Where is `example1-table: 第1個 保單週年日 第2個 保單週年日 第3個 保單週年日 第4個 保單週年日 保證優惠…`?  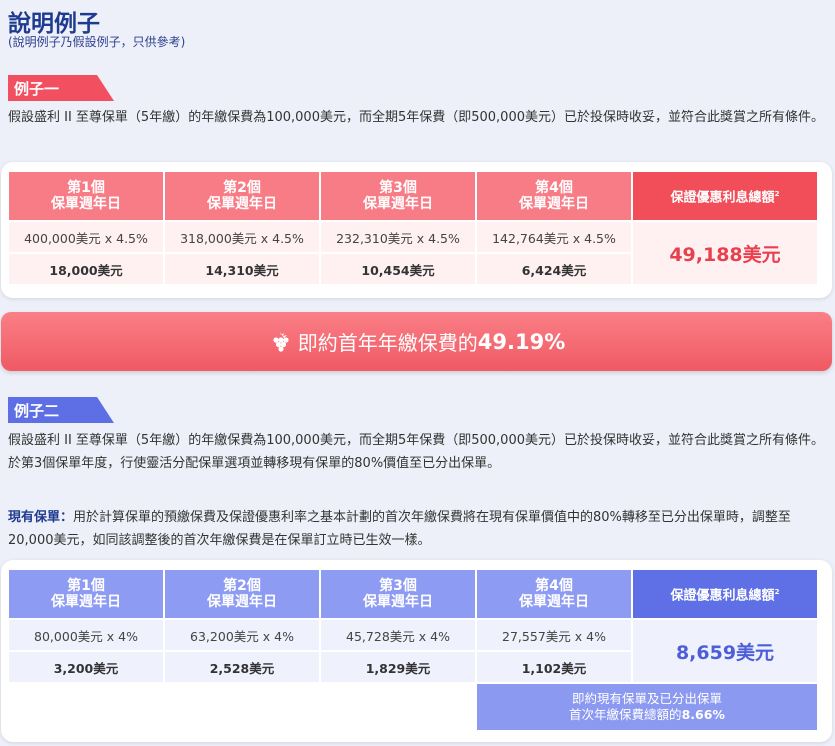 example1-table: 第1個 保單週年日 第2個 保單週年日 第3個 保單週年日 第4個 保單週年日 保證優惠… is located at coordinates (413, 228).